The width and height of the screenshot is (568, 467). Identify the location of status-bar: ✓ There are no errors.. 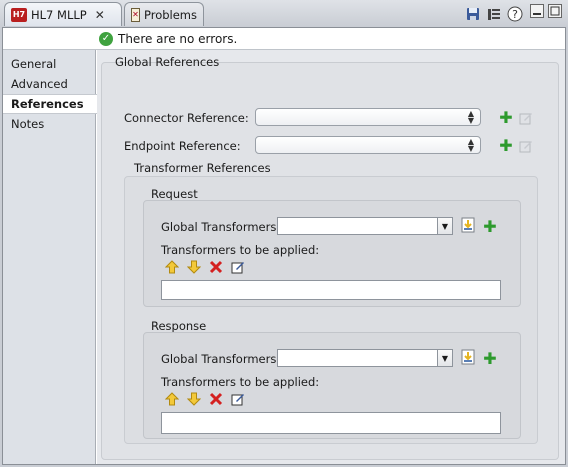
(284, 39).